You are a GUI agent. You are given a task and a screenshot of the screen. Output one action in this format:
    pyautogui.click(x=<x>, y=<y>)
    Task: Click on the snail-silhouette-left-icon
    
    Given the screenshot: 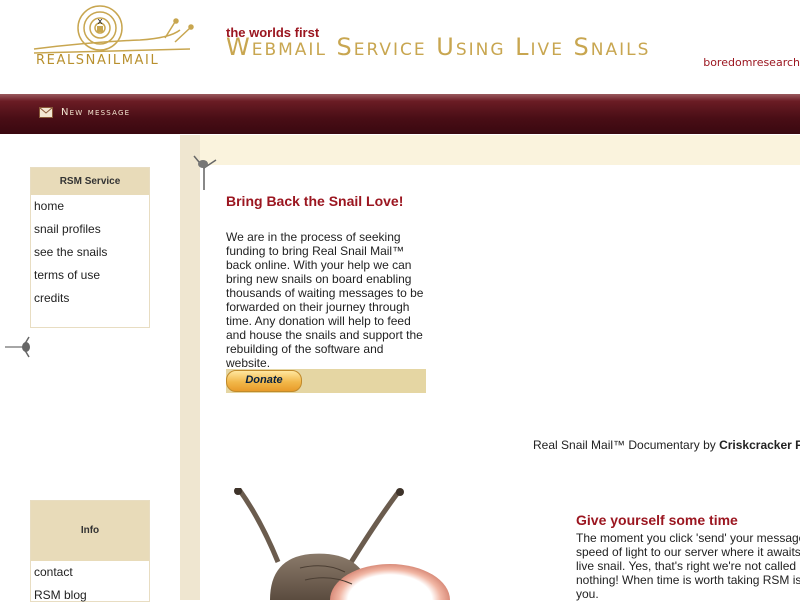 What is the action you would take?
    pyautogui.click(x=17, y=347)
    